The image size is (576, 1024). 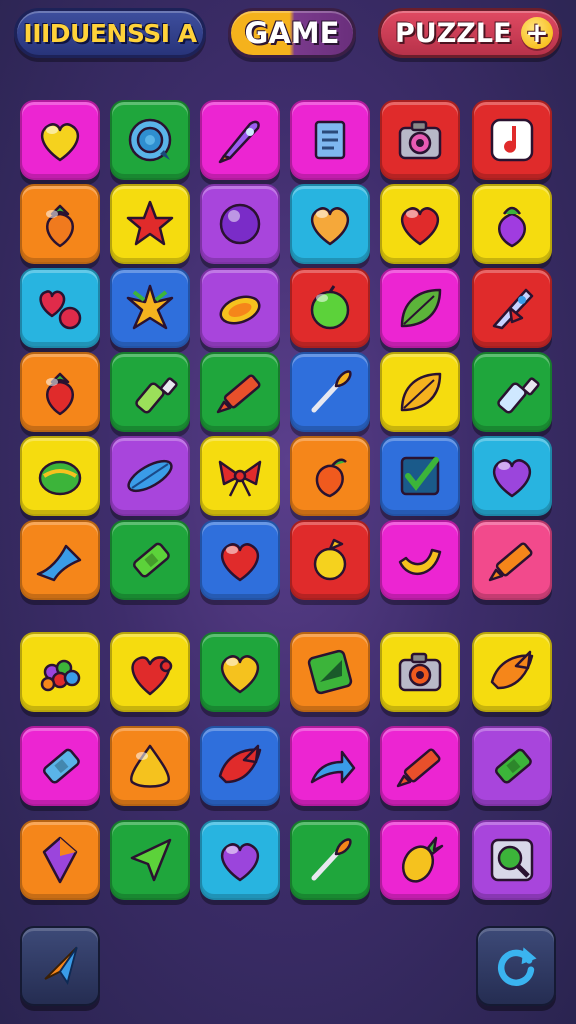 I want to click on add-puzzle-button: +, so click(x=537, y=33).